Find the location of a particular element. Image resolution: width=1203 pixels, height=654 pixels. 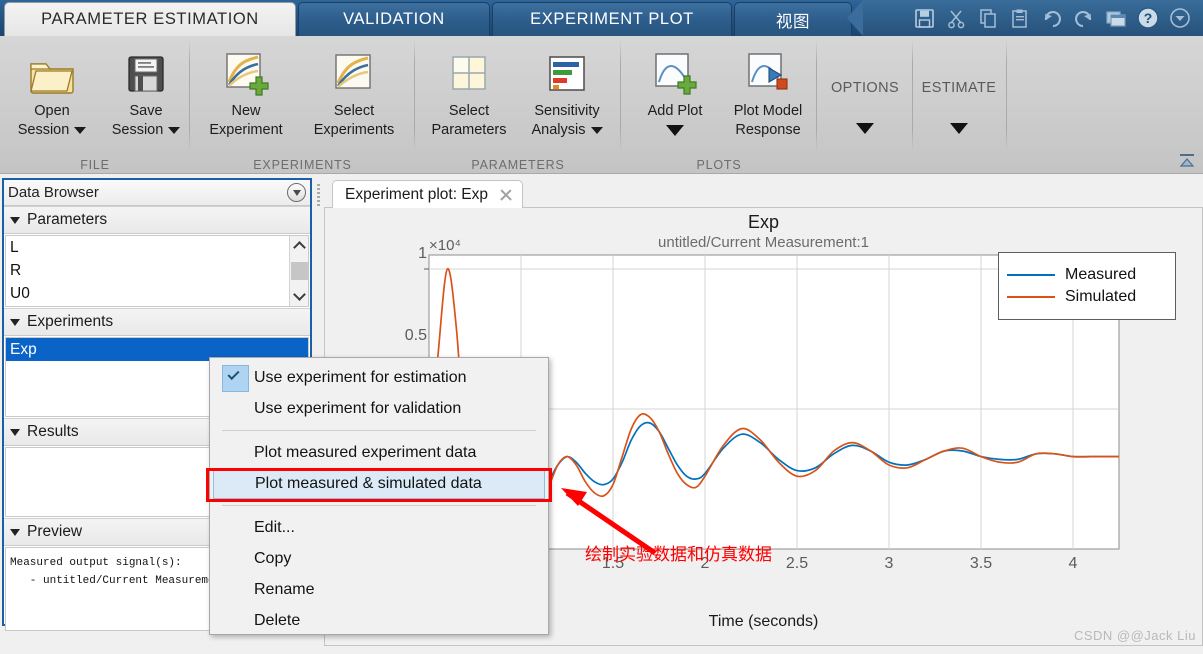

watermark: CSDN @@Jack Liu is located at coordinates (1134, 635).